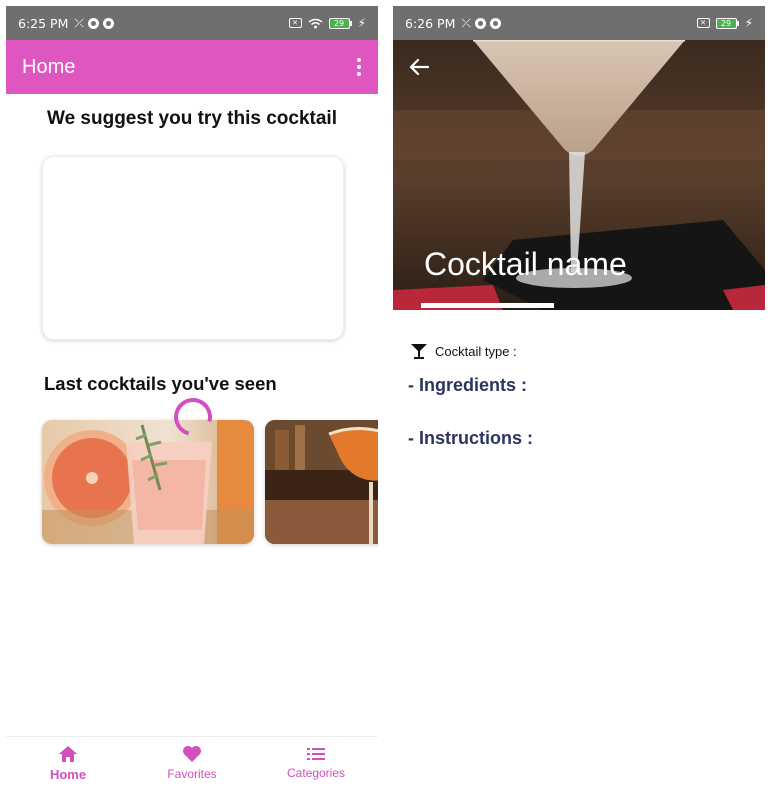 This screenshot has width=770, height=789. I want to click on cocktail-glass-icon, so click(419, 351).